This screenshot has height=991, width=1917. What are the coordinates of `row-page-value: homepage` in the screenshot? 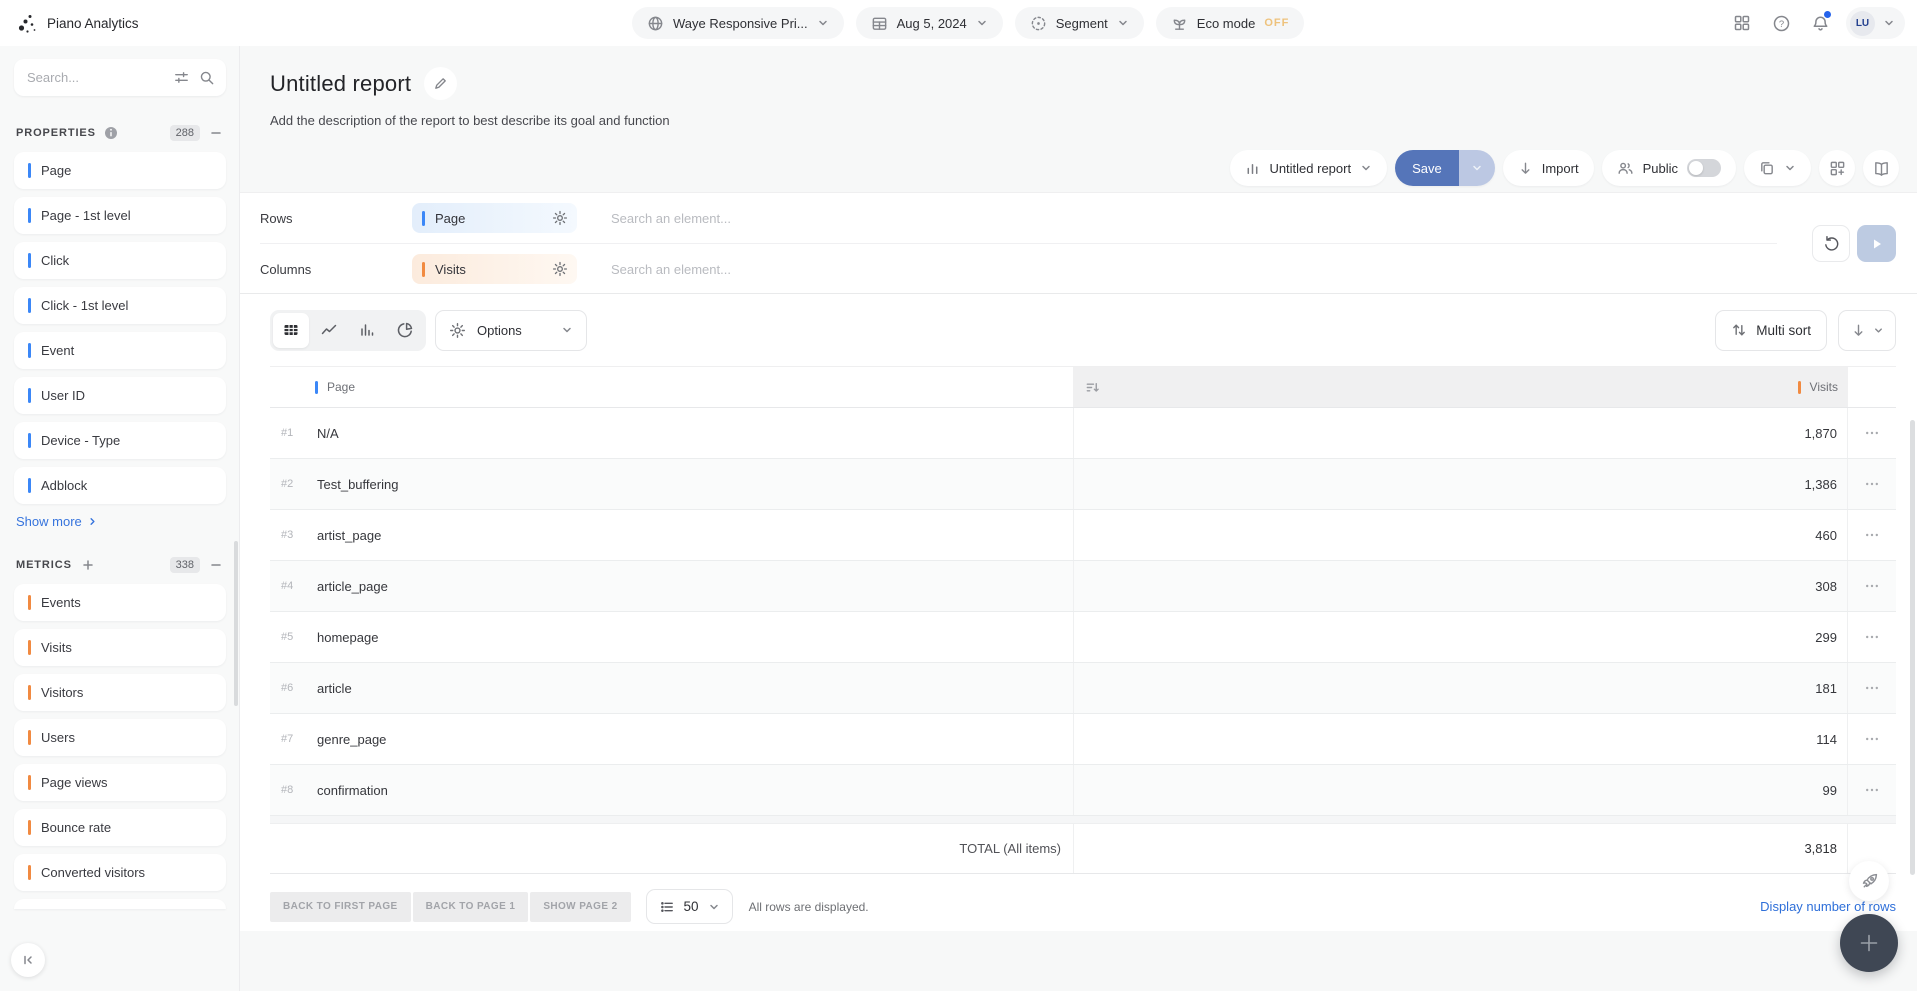 It's located at (348, 637).